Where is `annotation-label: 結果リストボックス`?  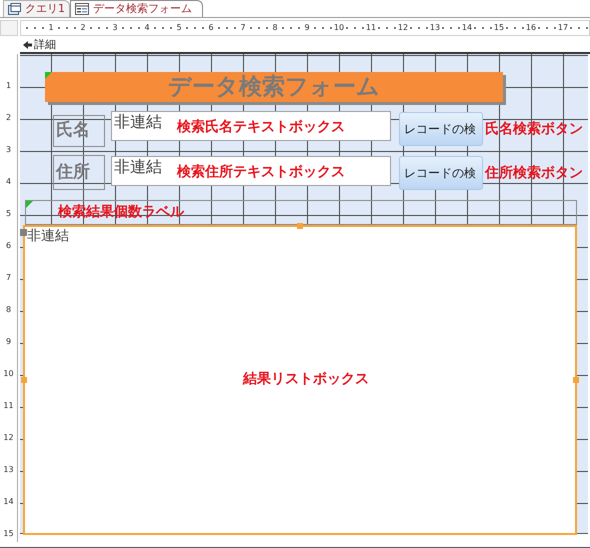
annotation-label: 結果リストボックス is located at coordinates (306, 379).